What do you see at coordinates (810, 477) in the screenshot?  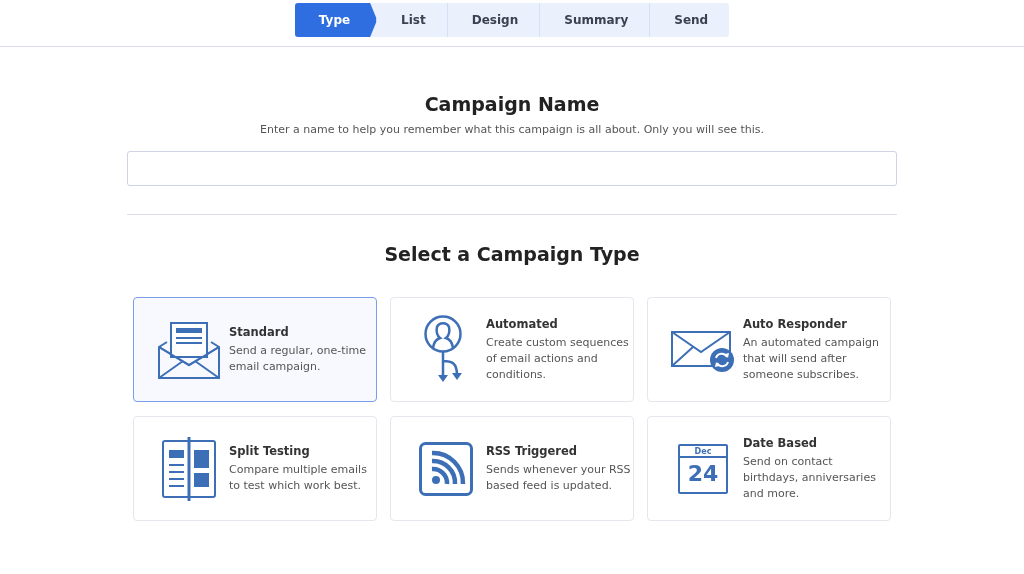 I see `card-description: Send on contact birthdays, anniversaries and more.` at bounding box center [810, 477].